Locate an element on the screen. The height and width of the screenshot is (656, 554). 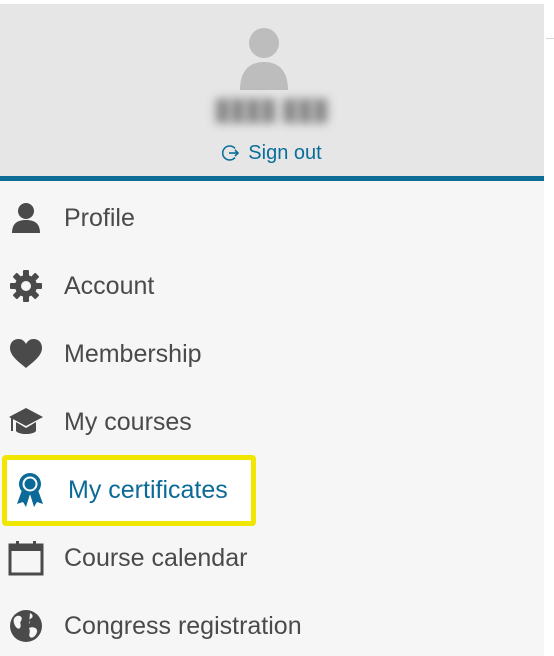
menu-item-course-calendar: Course calendar is located at coordinates (272, 558).